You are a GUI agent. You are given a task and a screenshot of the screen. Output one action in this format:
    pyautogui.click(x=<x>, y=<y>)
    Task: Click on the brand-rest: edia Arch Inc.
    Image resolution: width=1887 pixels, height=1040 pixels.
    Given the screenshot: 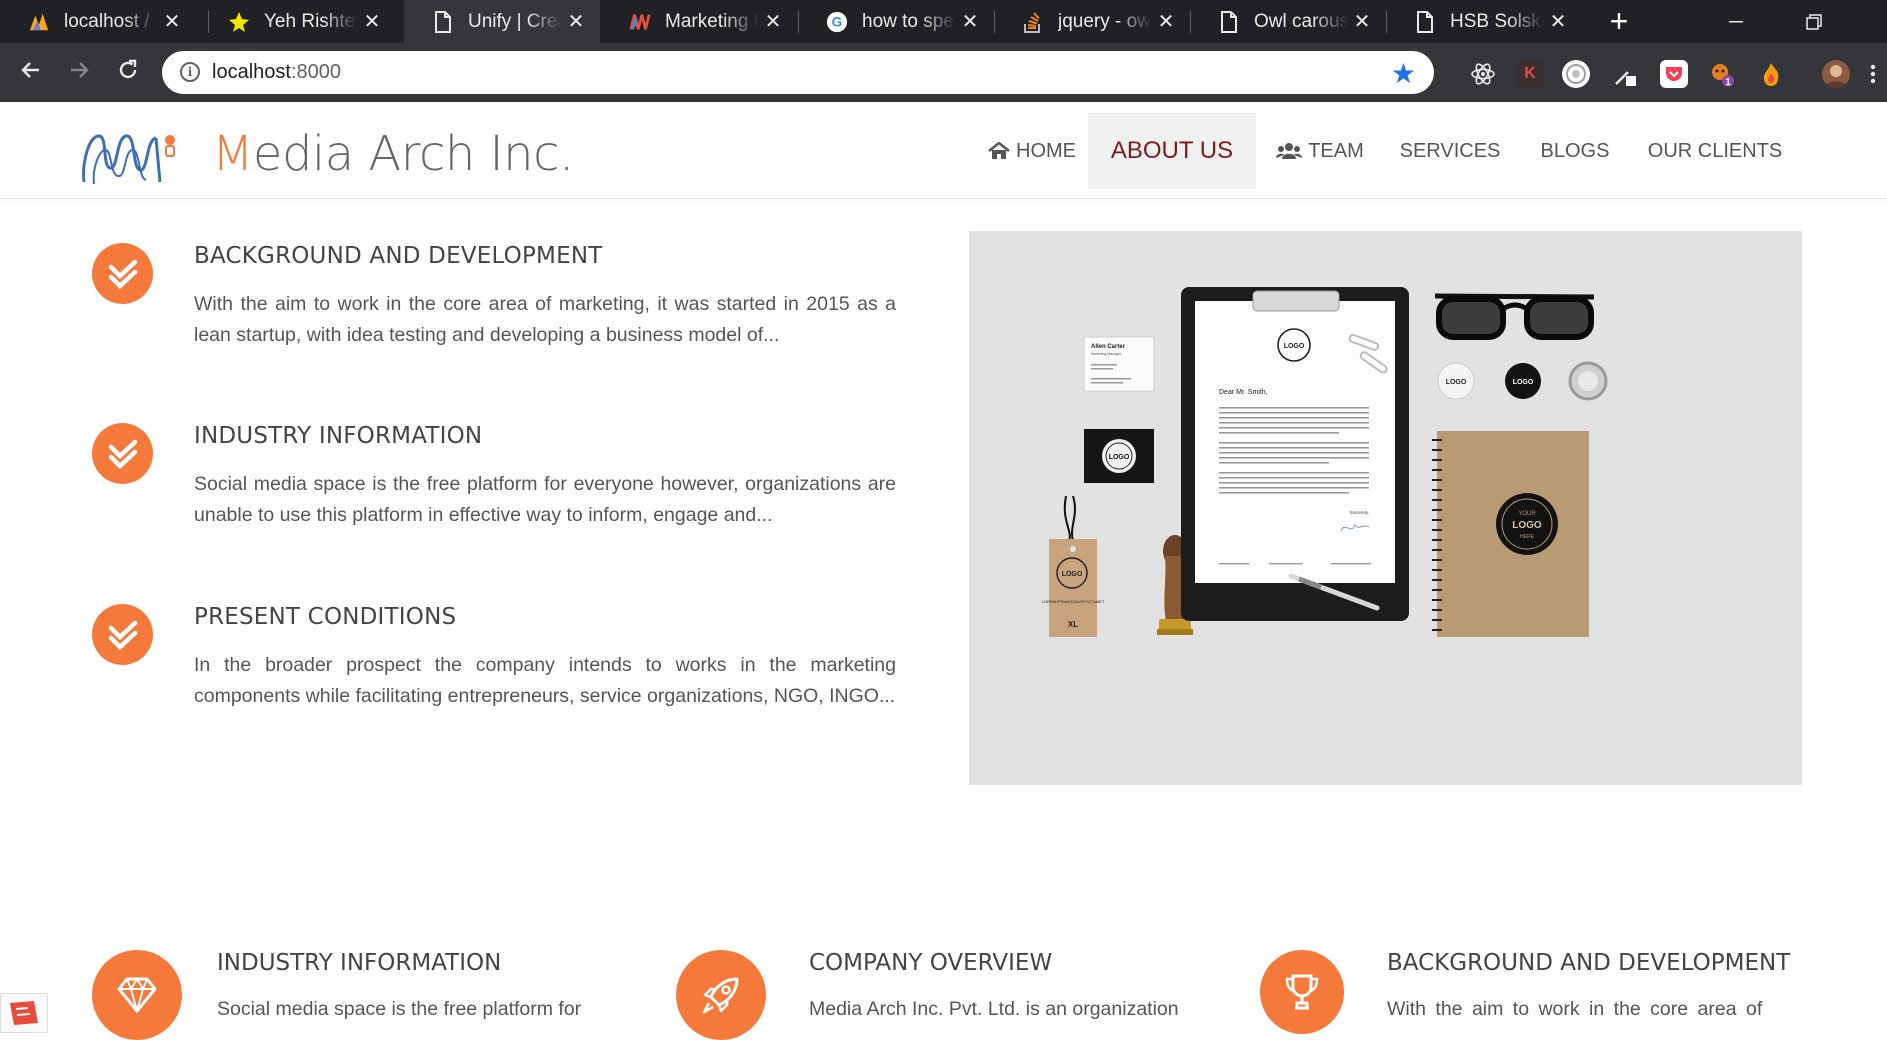 What is the action you would take?
    pyautogui.click(x=413, y=154)
    